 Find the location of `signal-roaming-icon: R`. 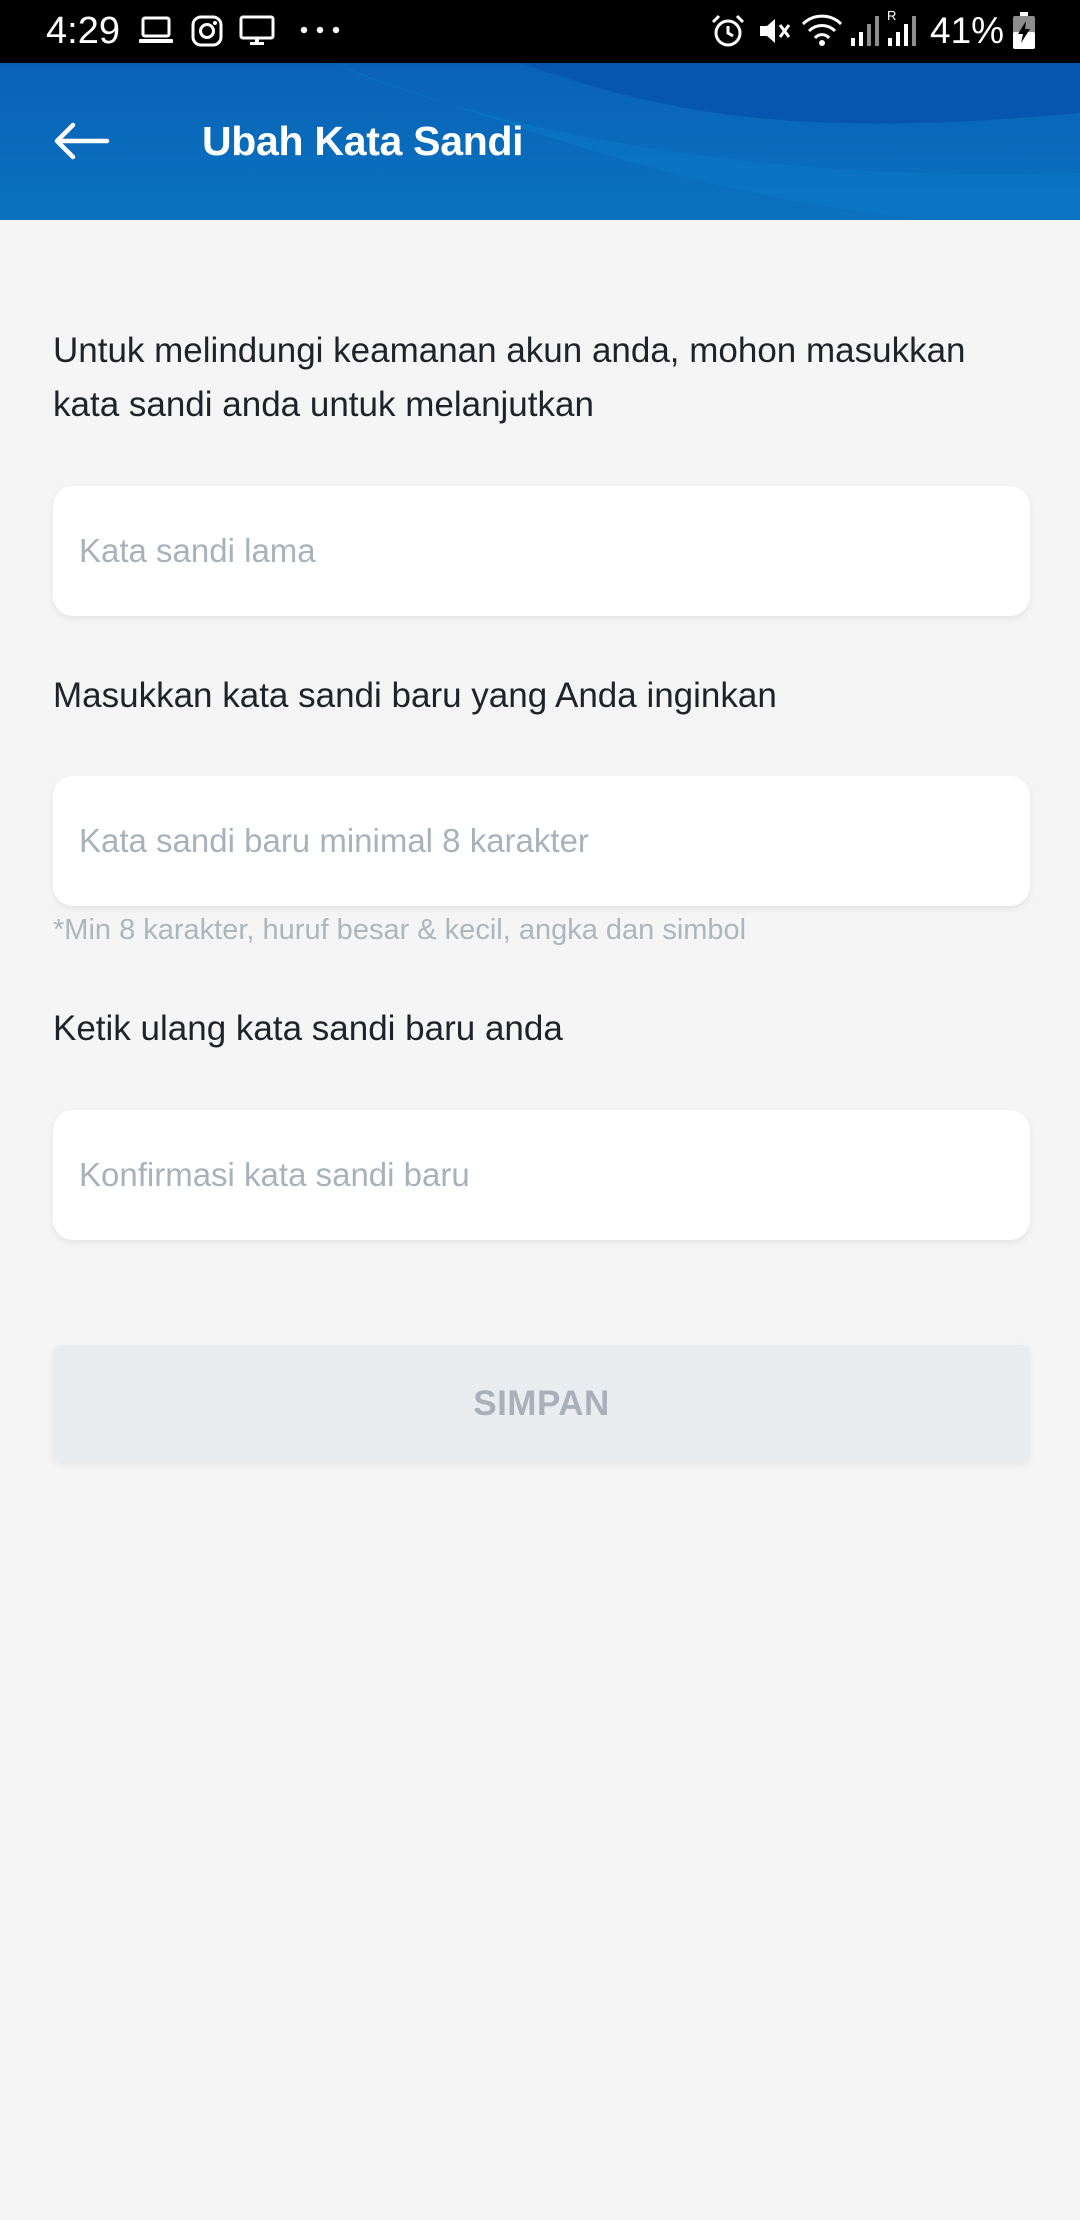

signal-roaming-icon: R is located at coordinates (901, 27).